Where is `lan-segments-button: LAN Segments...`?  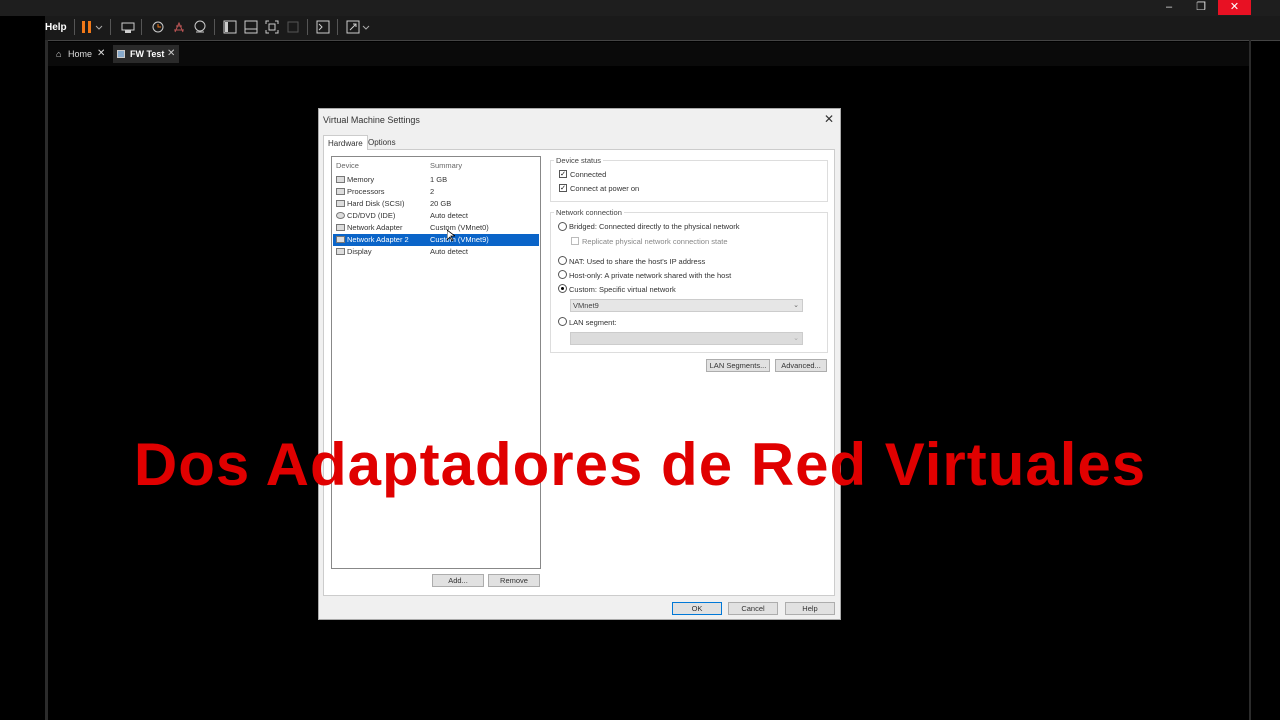 lan-segments-button: LAN Segments... is located at coordinates (738, 365).